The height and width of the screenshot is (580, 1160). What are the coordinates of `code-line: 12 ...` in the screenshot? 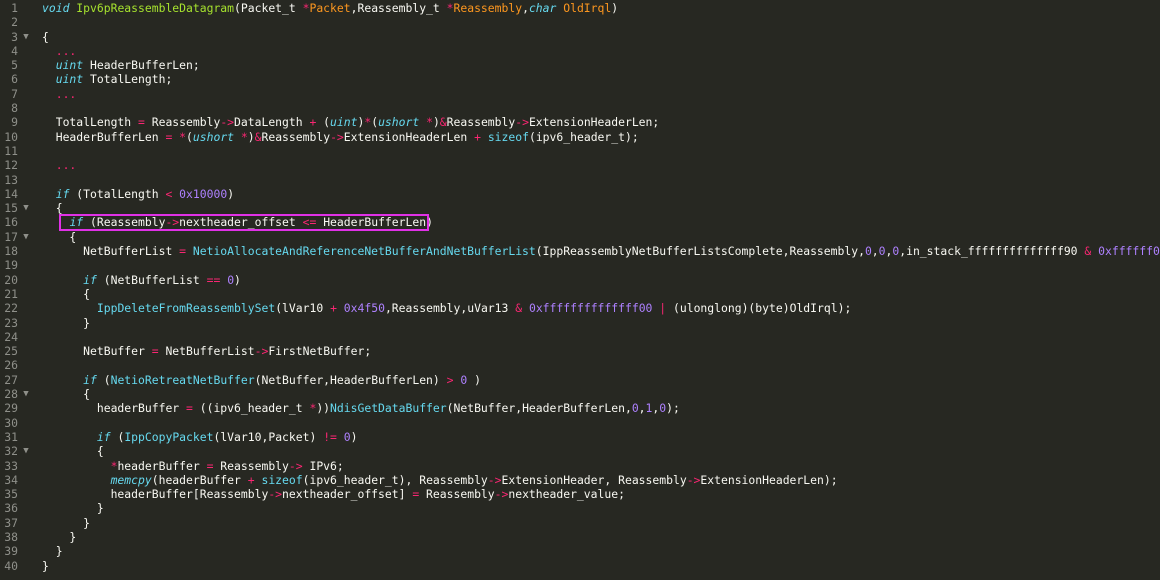 It's located at (580, 165).